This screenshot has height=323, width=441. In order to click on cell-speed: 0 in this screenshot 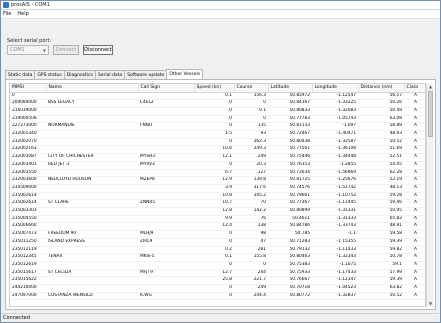, I will do `click(214, 242)`.